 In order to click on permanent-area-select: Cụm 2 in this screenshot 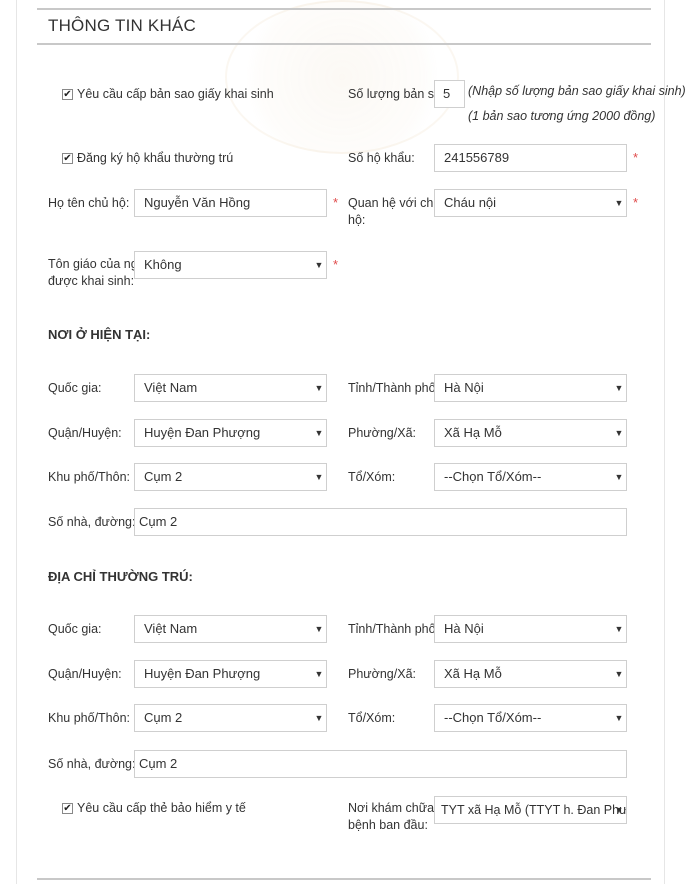, I will do `click(230, 718)`.